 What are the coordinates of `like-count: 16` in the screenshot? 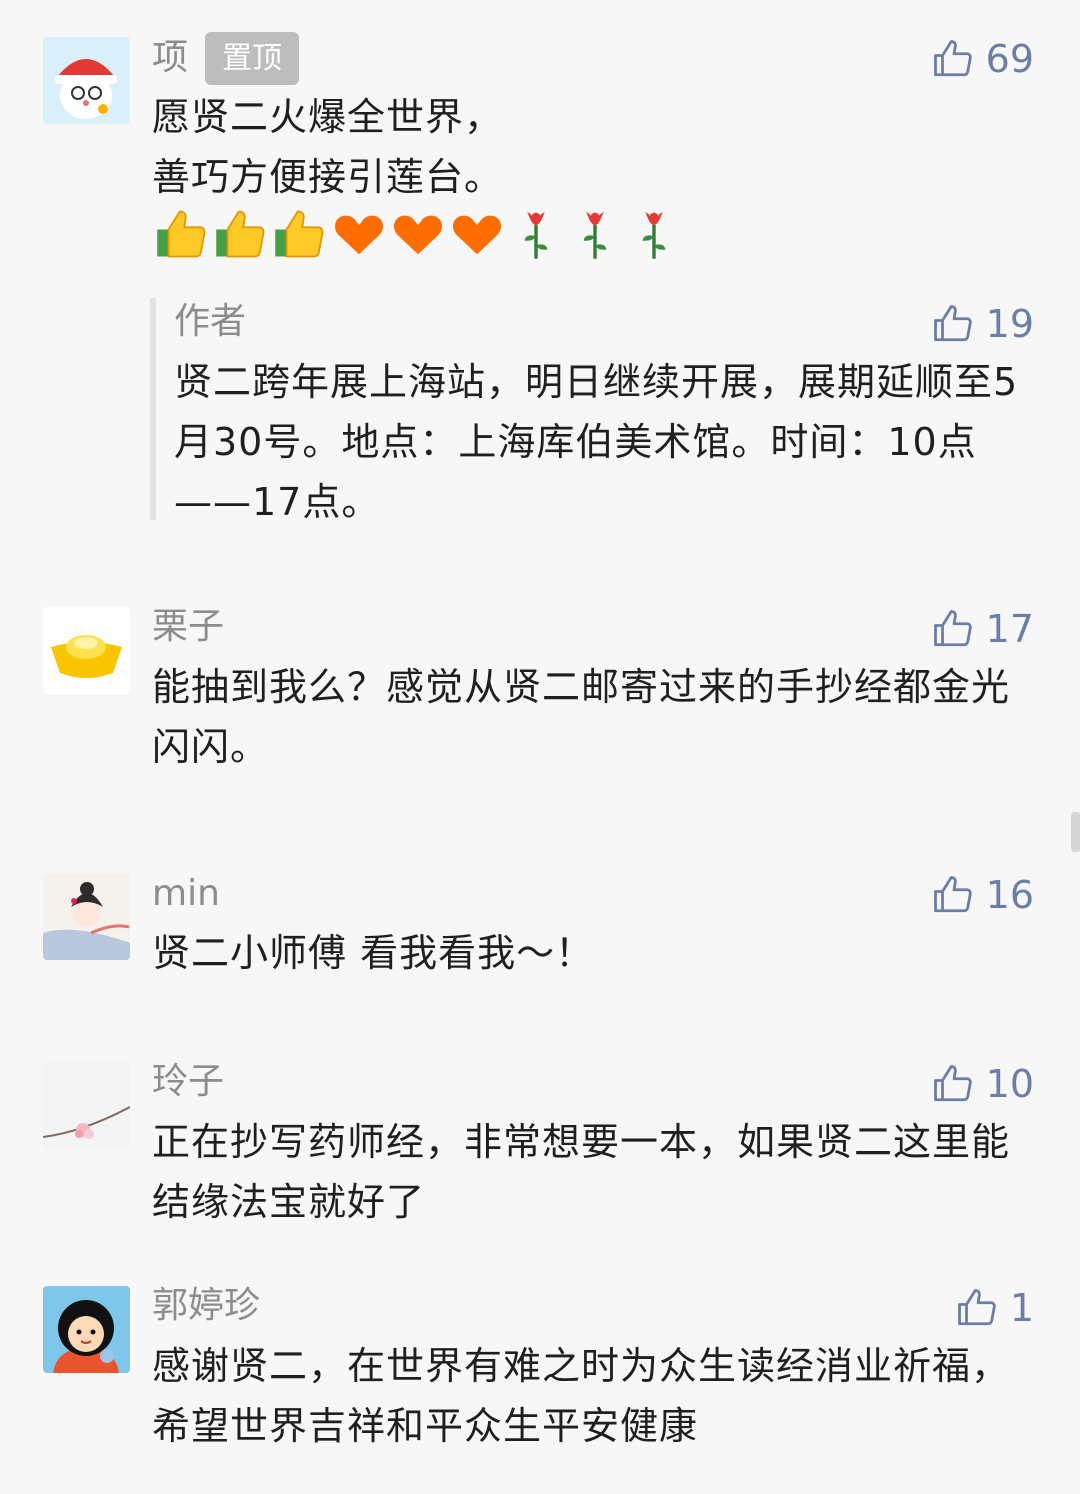 It's located at (1009, 895).